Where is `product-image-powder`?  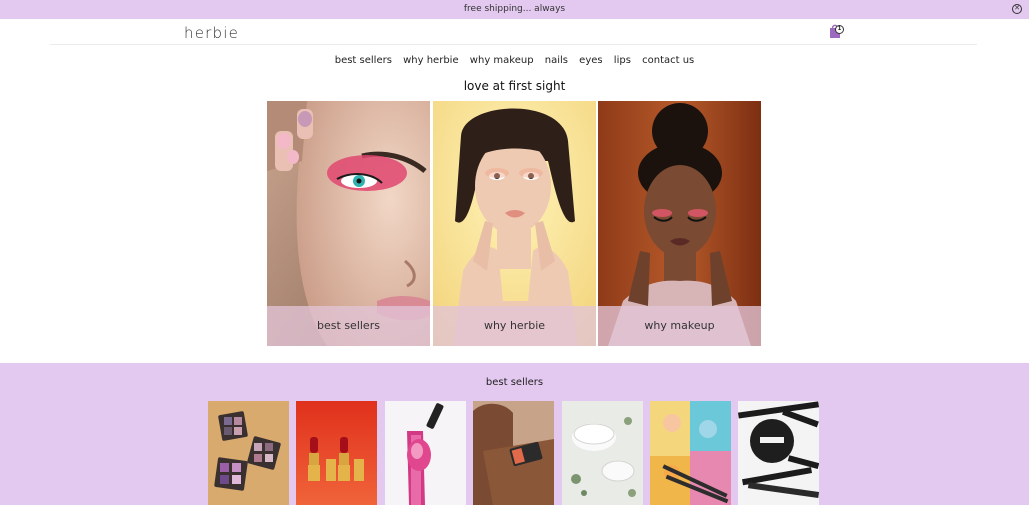 product-image-powder is located at coordinates (778, 453).